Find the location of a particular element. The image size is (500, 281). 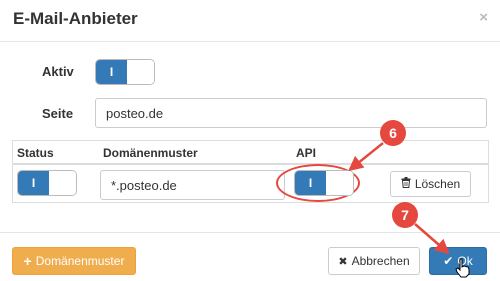

annotation-arrows is located at coordinates (399, 198).